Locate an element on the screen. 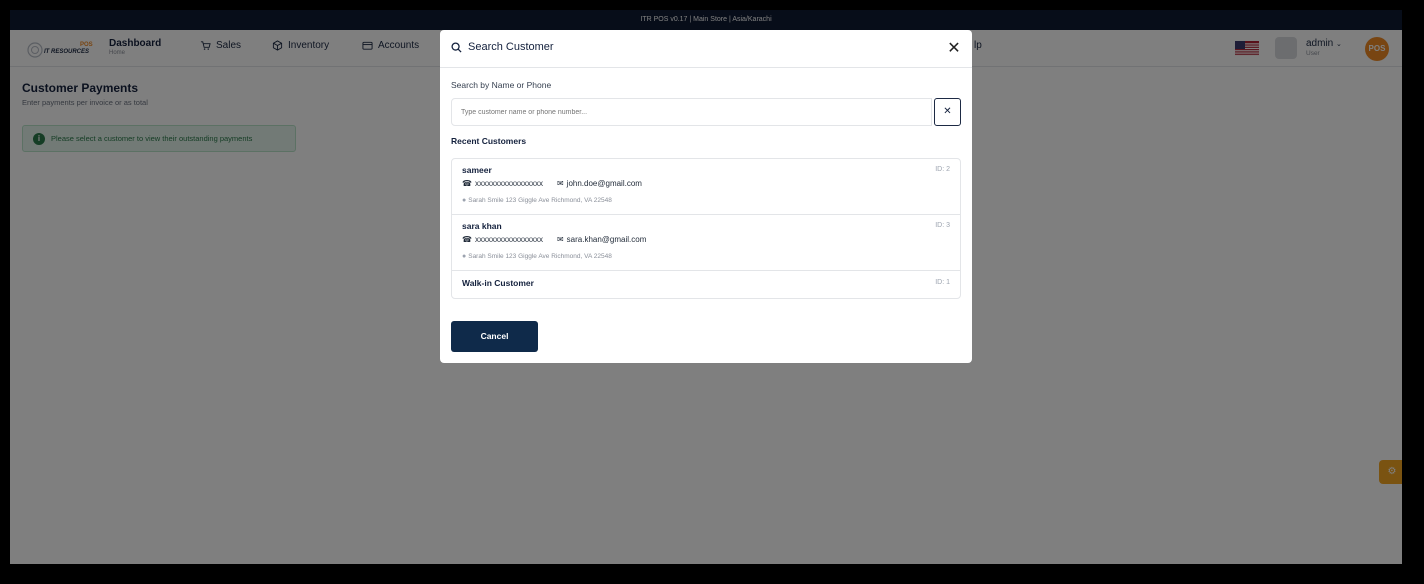 The width and height of the screenshot is (1424, 584). customer-id: ID: 1 is located at coordinates (942, 282).